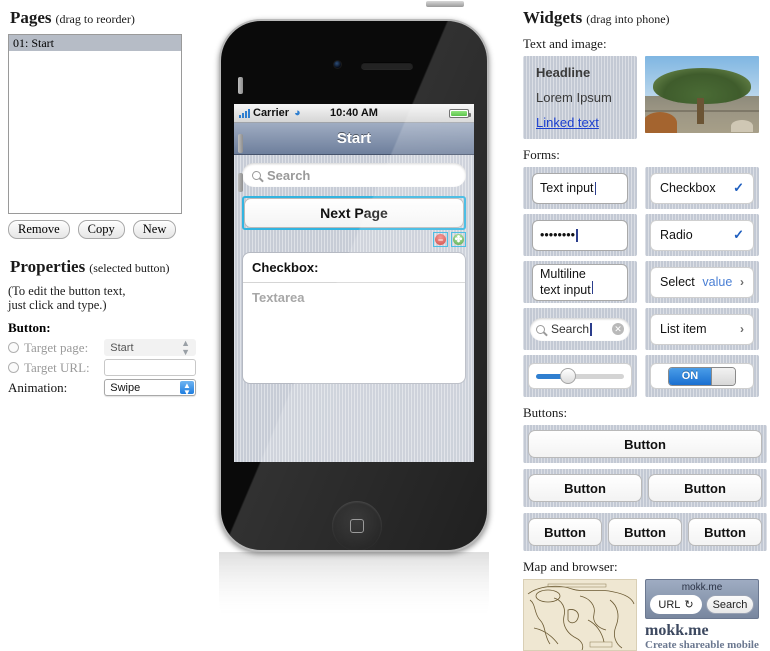 The width and height of the screenshot is (770, 651). What do you see at coordinates (354, 597) in the screenshot?
I see `phone-reflection` at bounding box center [354, 597].